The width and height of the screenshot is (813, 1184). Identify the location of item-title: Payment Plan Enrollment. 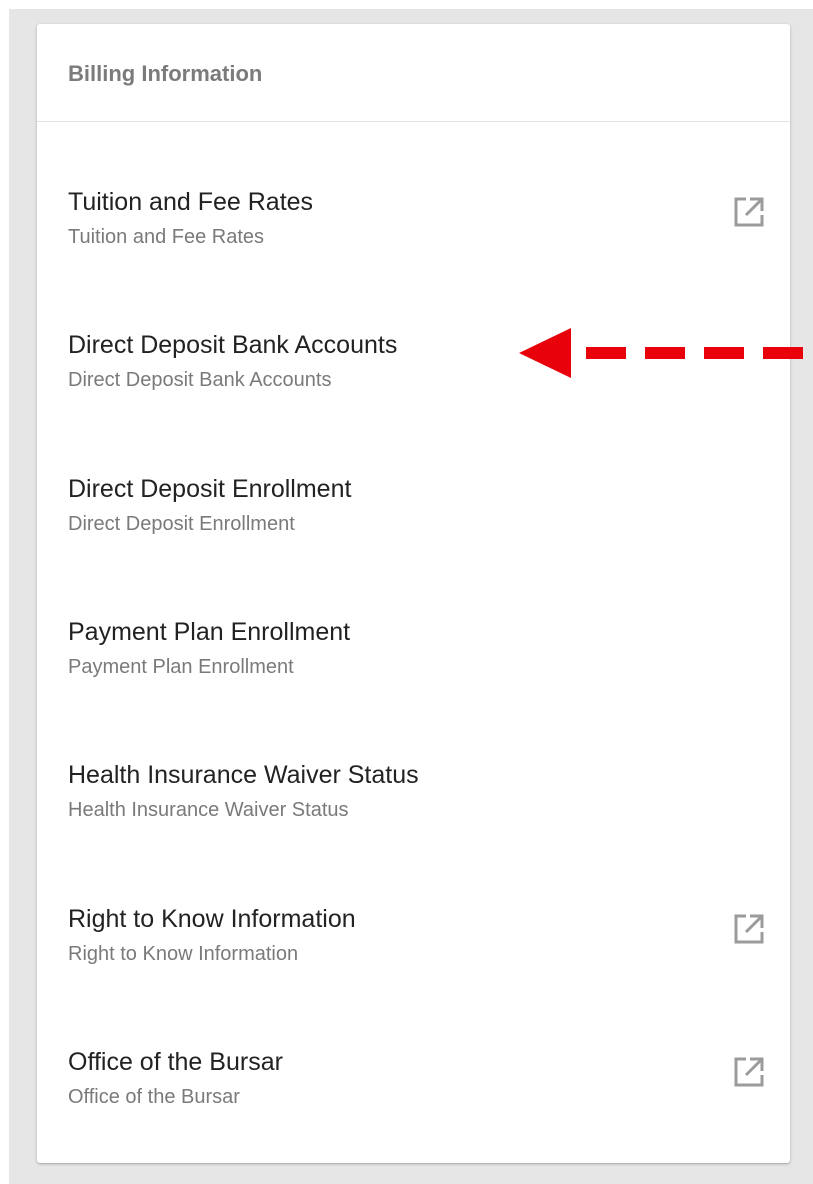
(209, 632).